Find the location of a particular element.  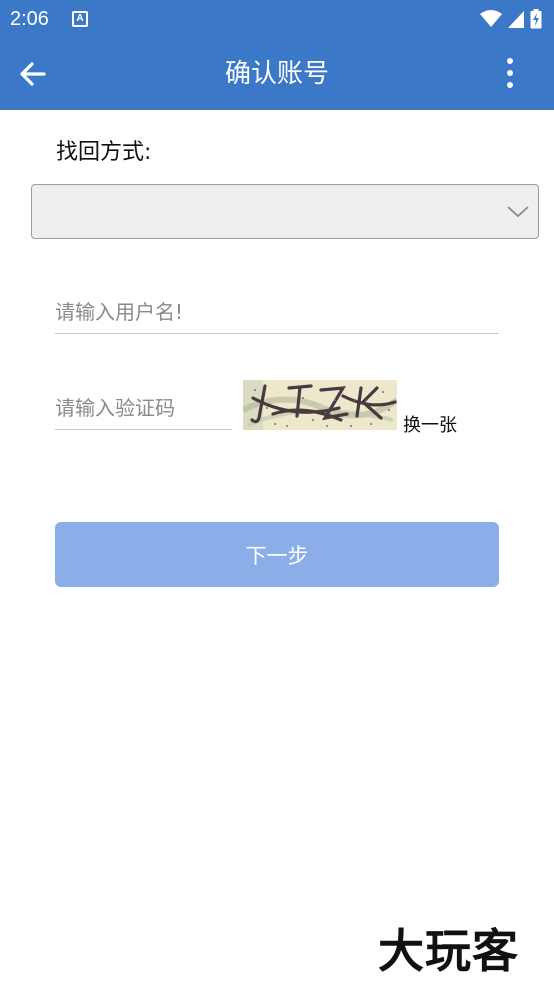

status-icons is located at coordinates (511, 19).